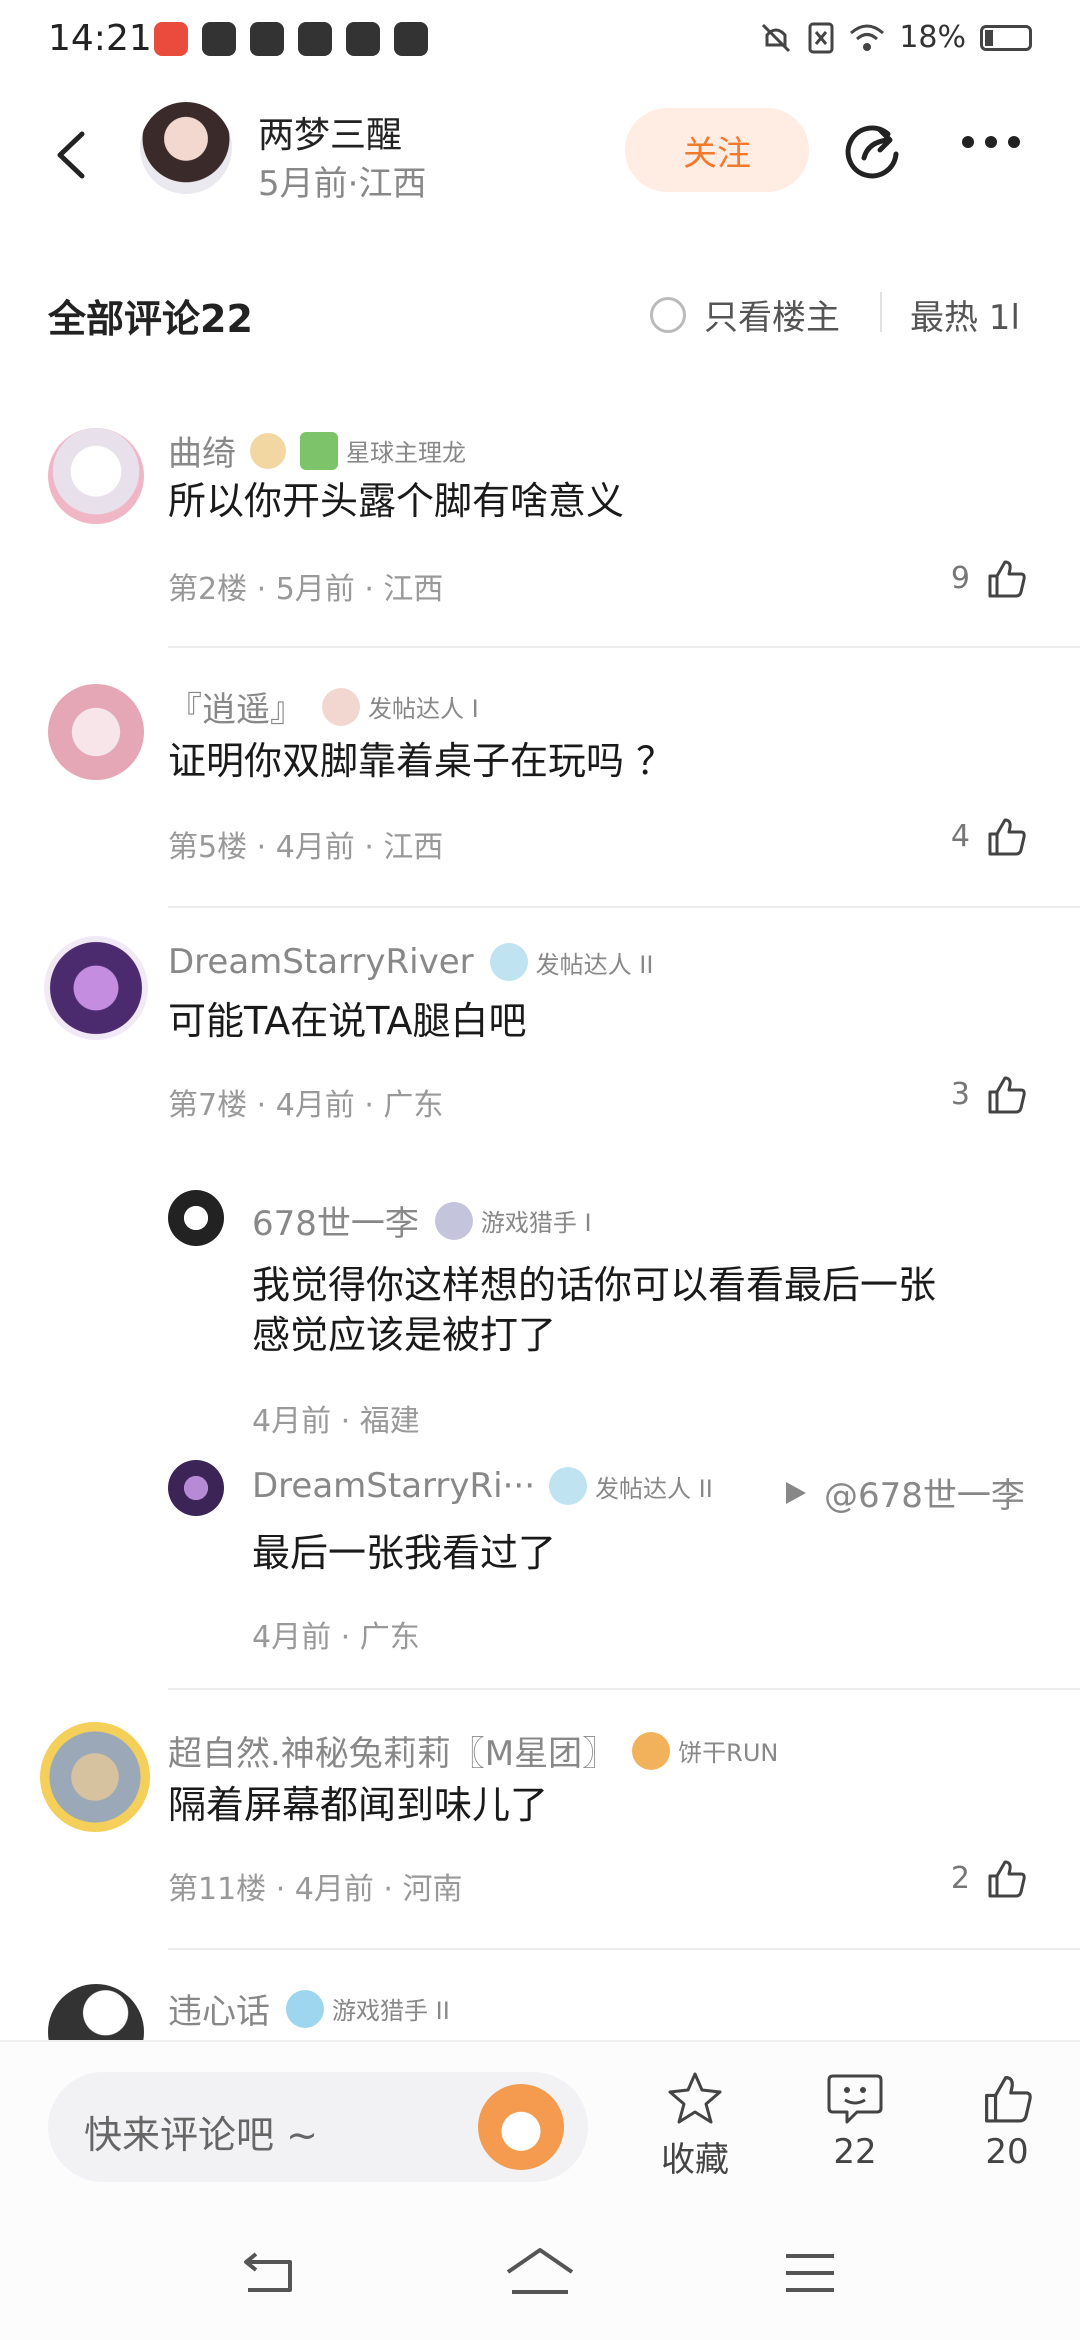  I want to click on battery-percent: 18%, so click(932, 37).